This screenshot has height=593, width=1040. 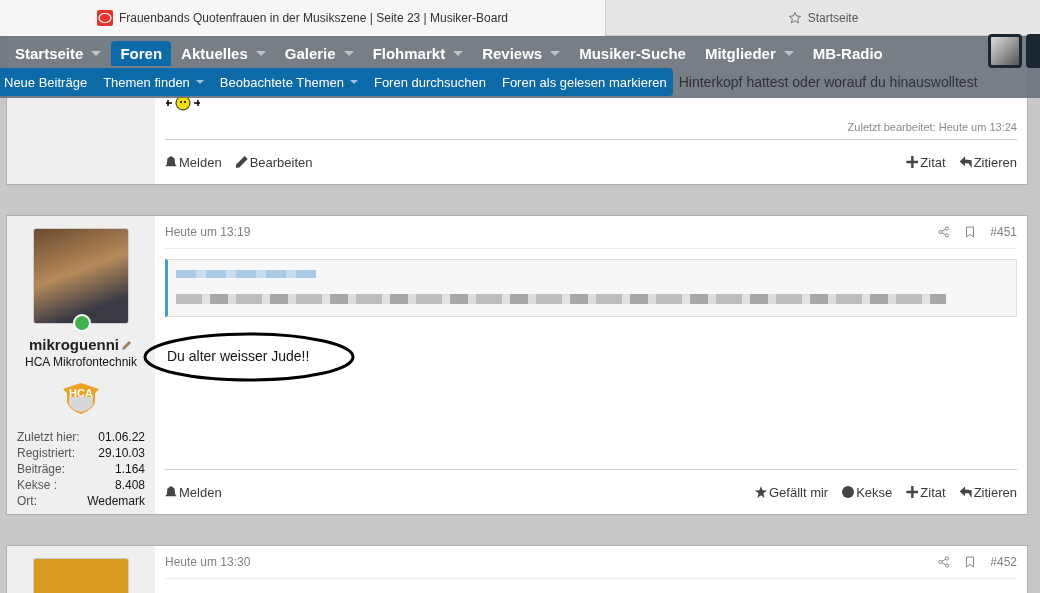 What do you see at coordinates (121, 437) in the screenshot?
I see `stat-value: 01.06.22` at bounding box center [121, 437].